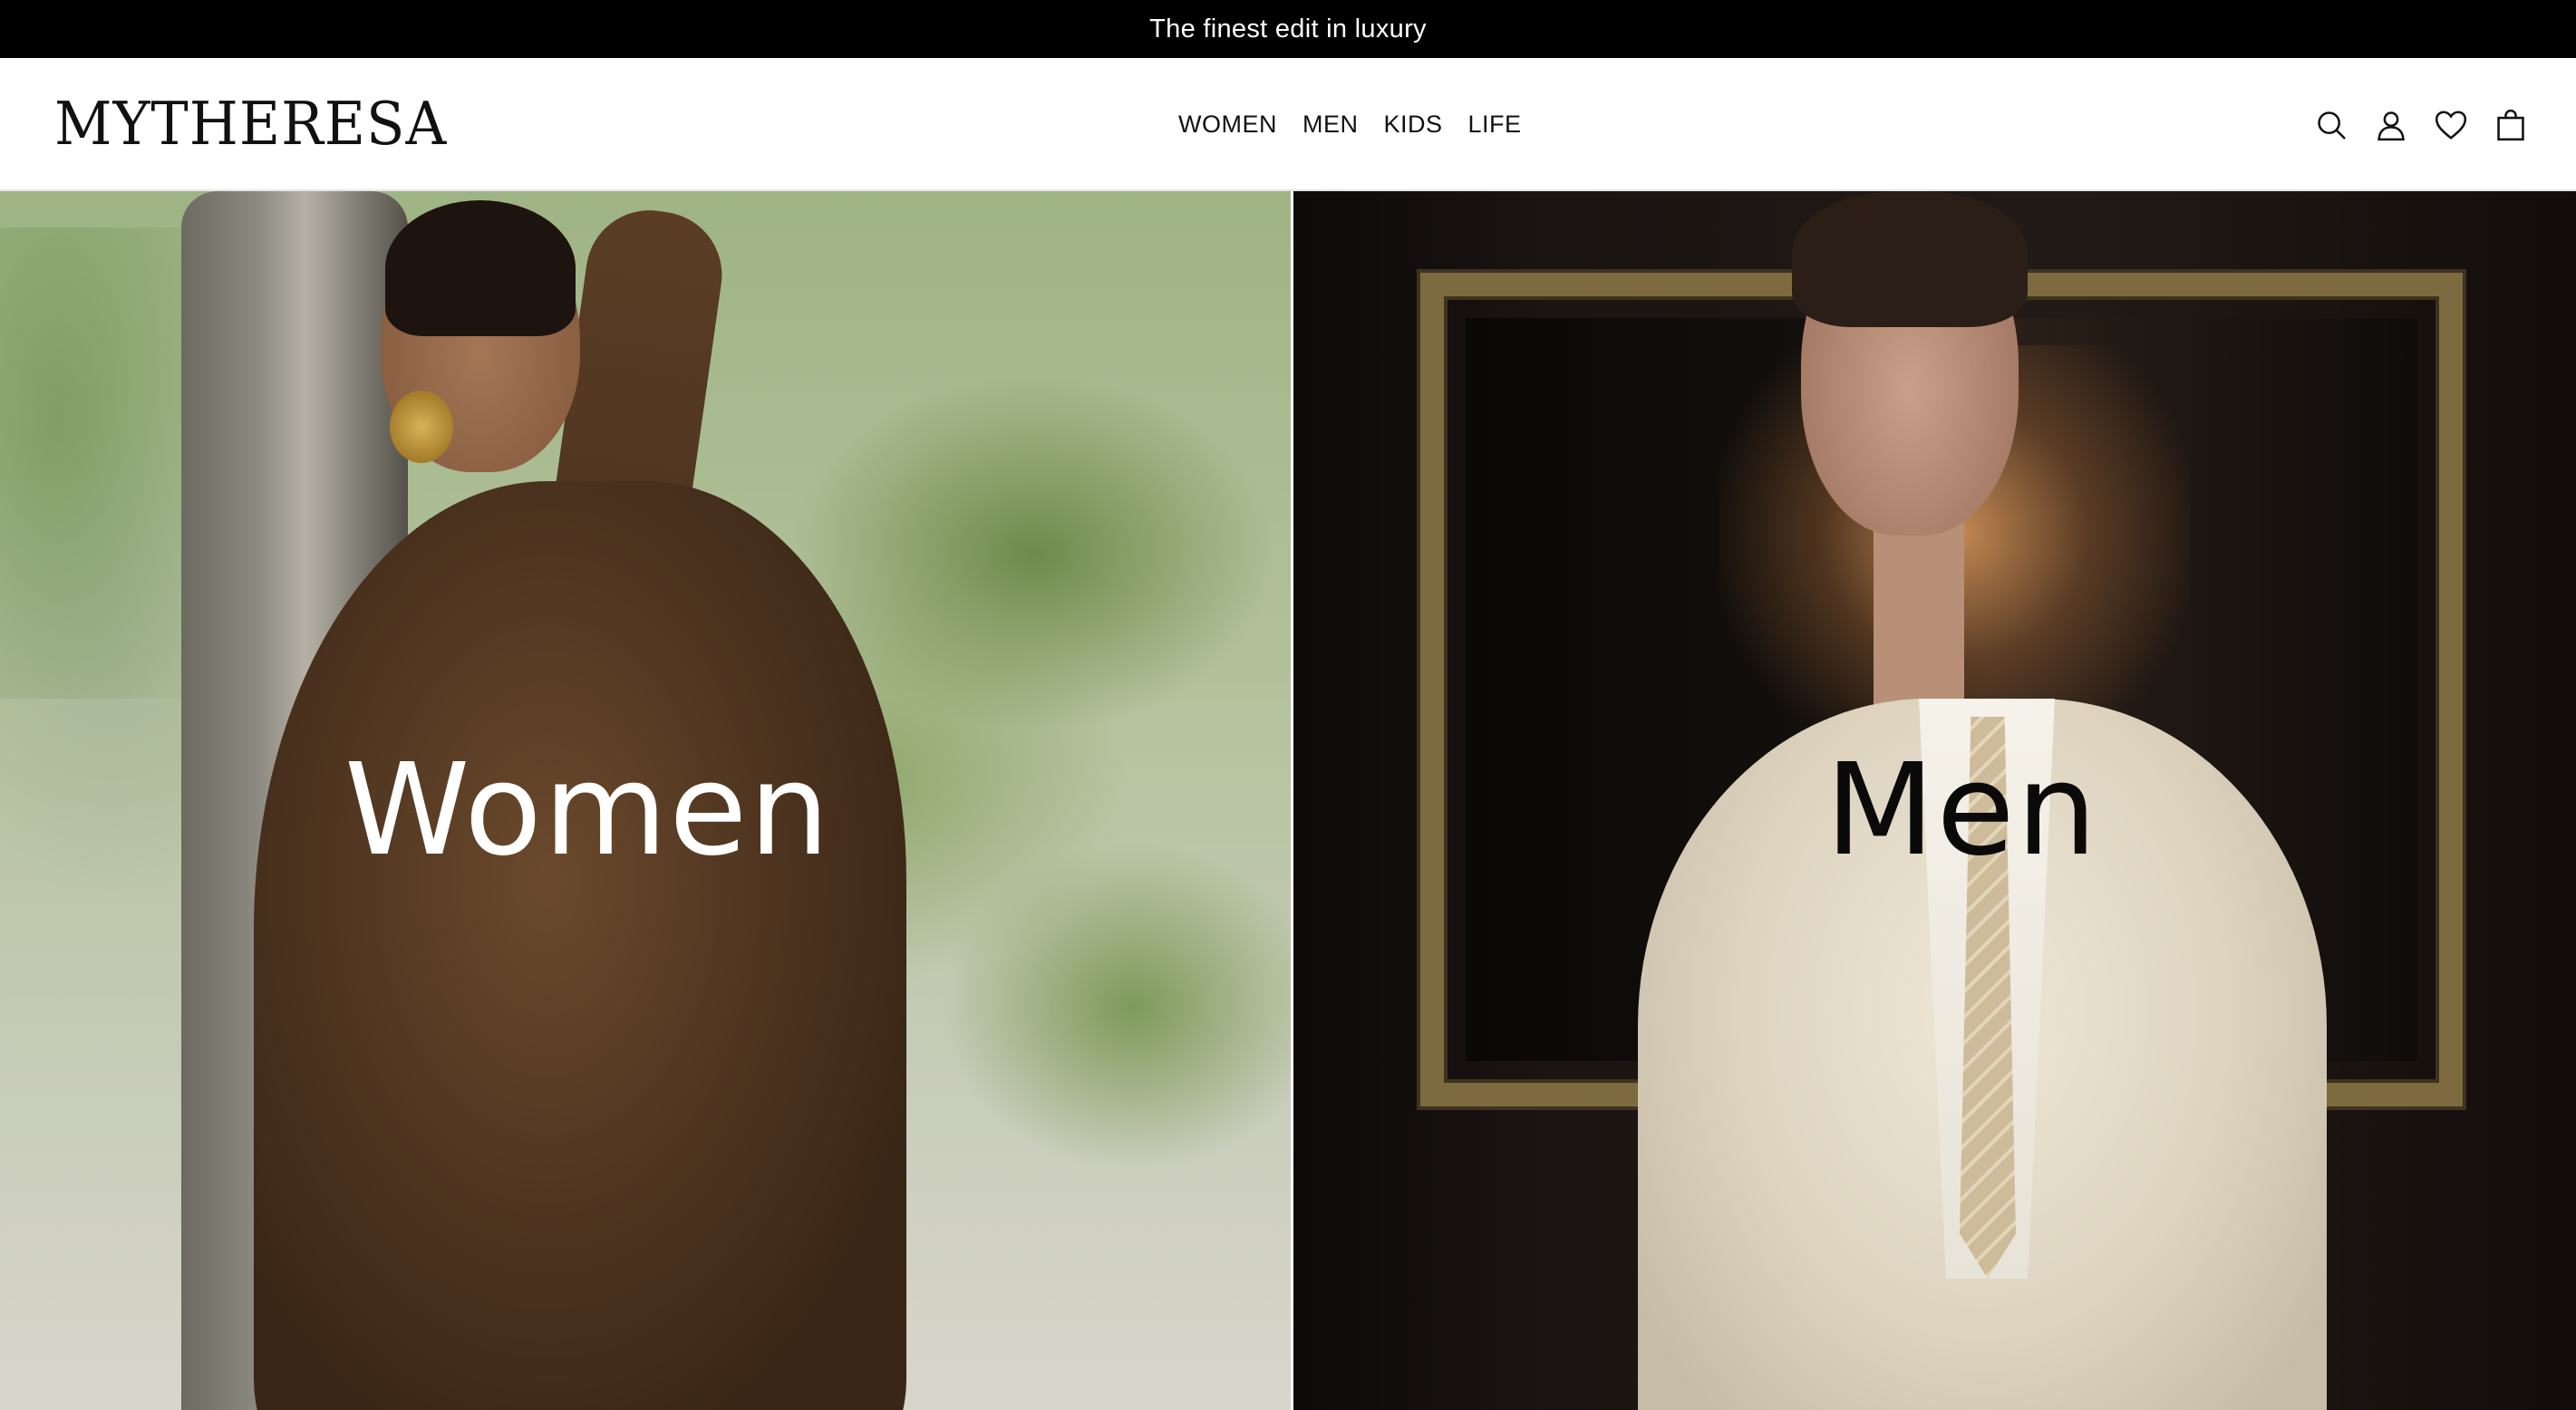  I want to click on nav-item-kids: KIDS, so click(1412, 125).